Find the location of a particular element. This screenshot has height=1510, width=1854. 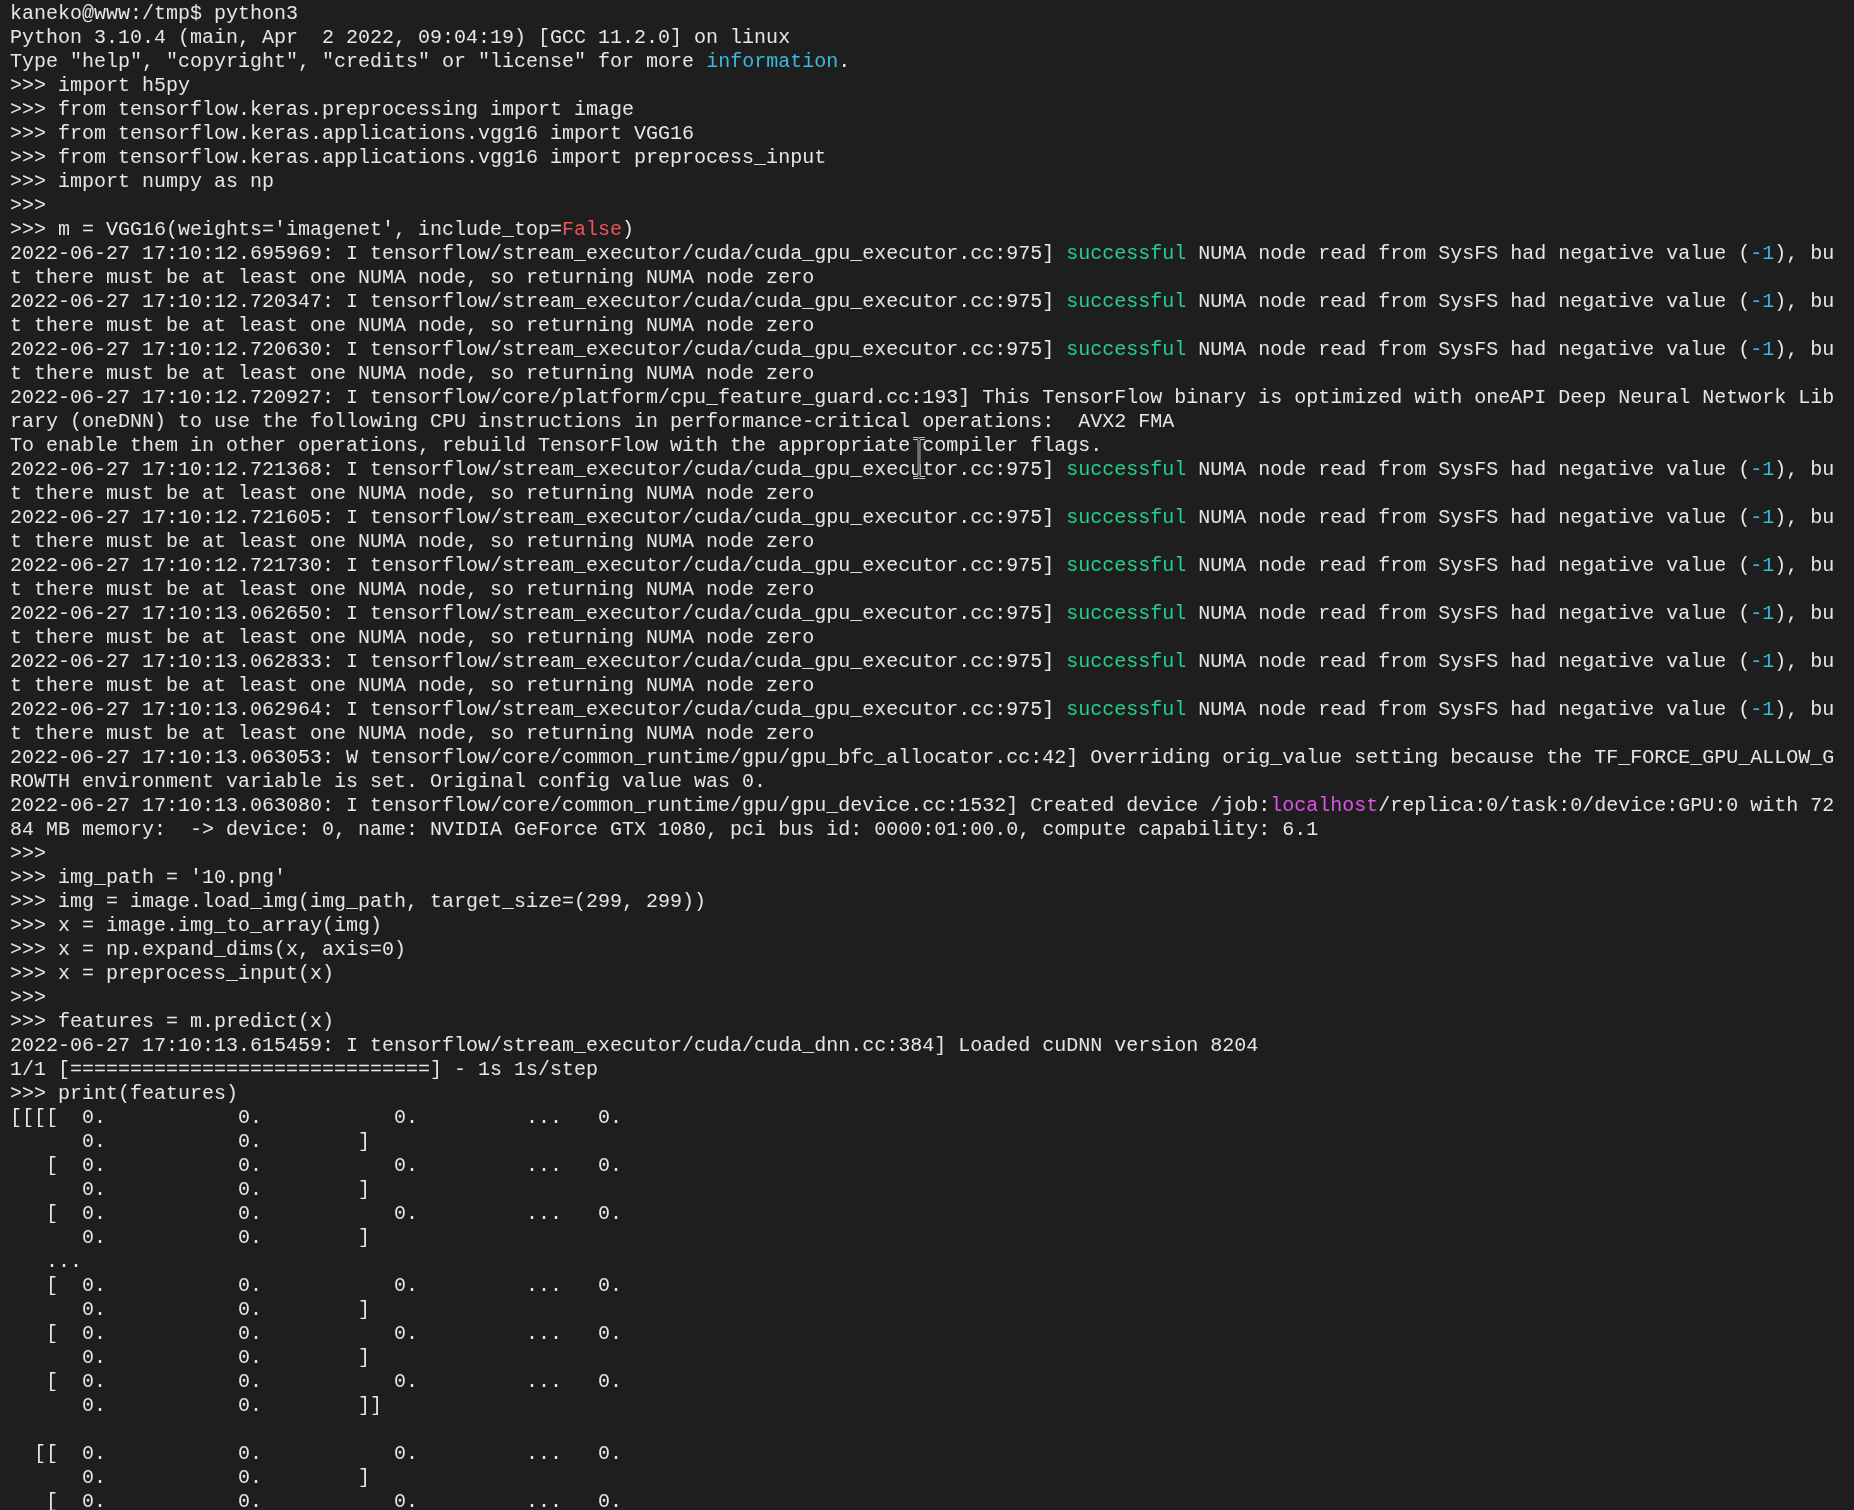

terminal-line: 2022-06-27 17:10:12.695969: I tensorflow/stream_executor/cuda/cuda_gpu_executor.cc:975] successful NUMA node read from SysFS had negative value (-1), bu is located at coordinates (922, 254).